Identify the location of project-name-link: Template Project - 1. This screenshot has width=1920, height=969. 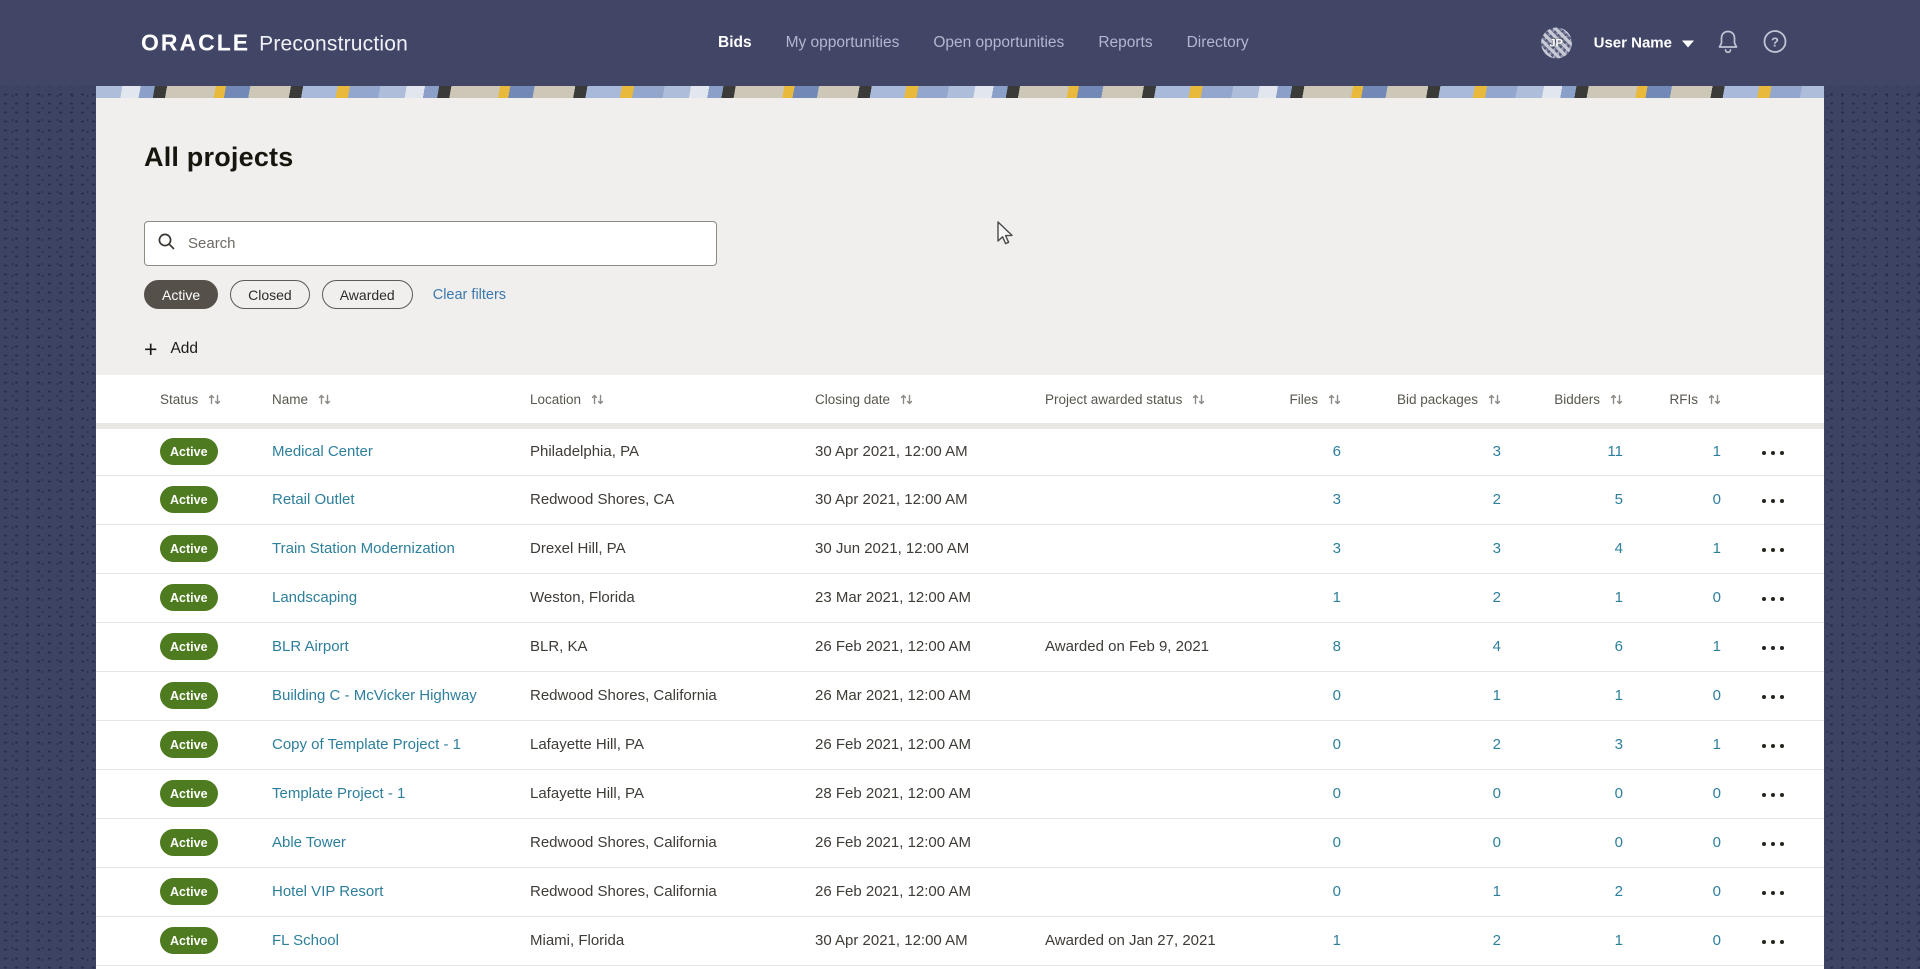
(338, 793).